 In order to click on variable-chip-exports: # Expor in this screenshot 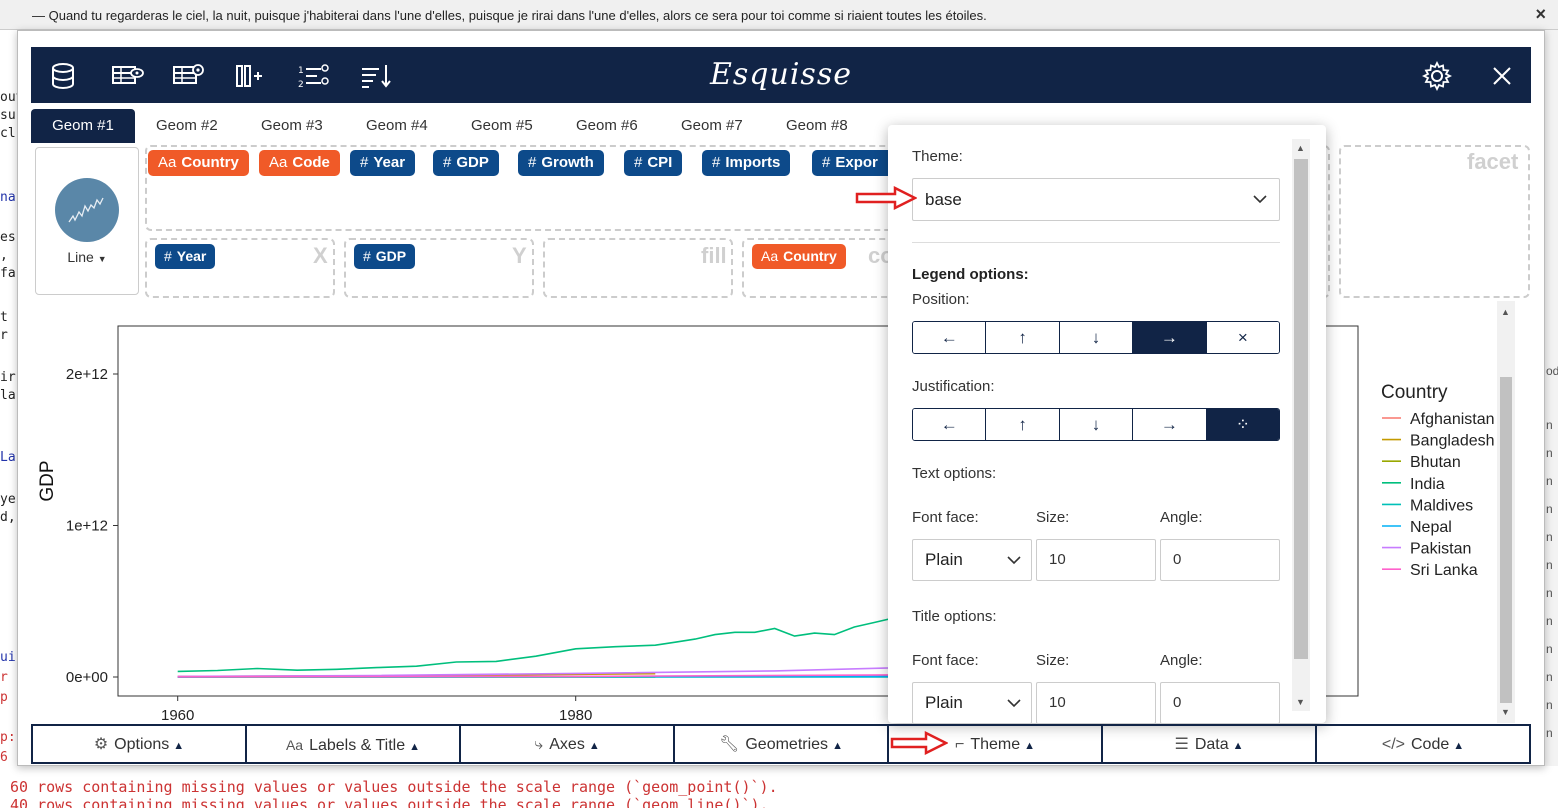, I will do `click(850, 163)`.